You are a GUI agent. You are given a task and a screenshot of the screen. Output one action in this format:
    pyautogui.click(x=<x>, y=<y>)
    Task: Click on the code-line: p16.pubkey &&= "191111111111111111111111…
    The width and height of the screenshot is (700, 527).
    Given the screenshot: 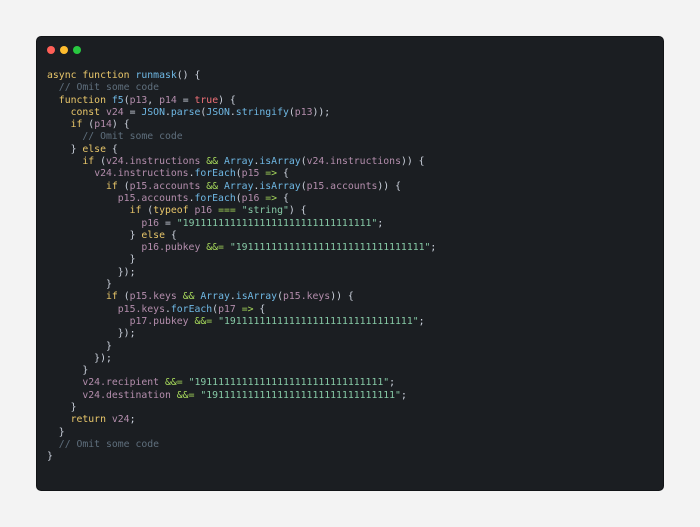 What is the action you would take?
    pyautogui.click(x=241, y=248)
    